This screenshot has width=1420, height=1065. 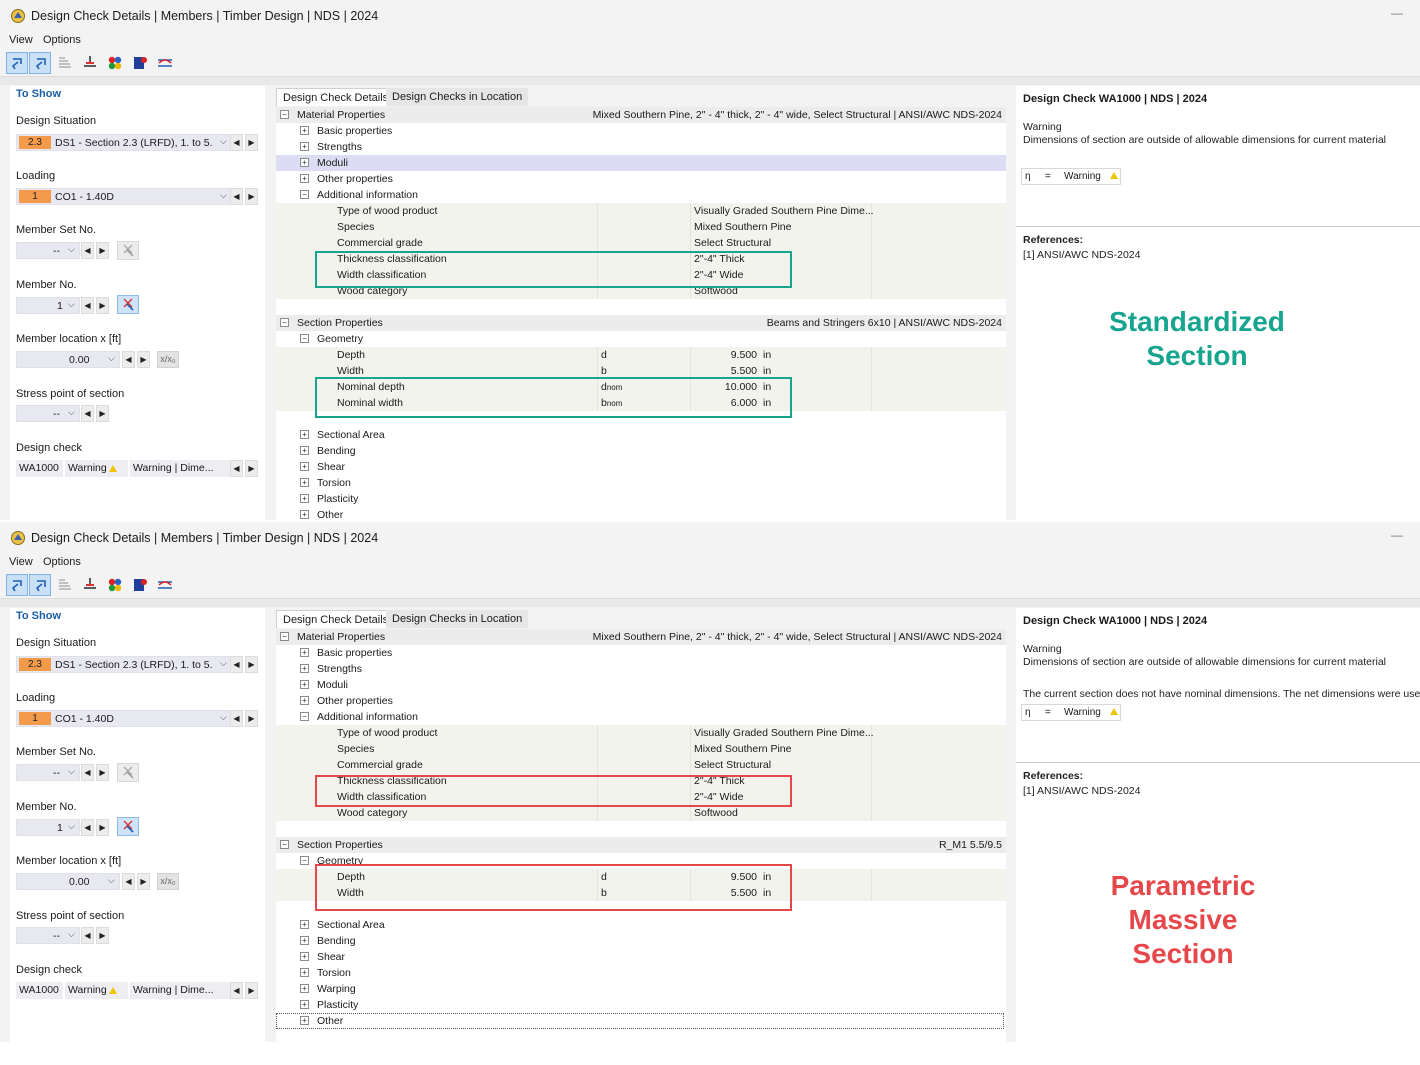 What do you see at coordinates (40, 585) in the screenshot?
I see `select-set-icon` at bounding box center [40, 585].